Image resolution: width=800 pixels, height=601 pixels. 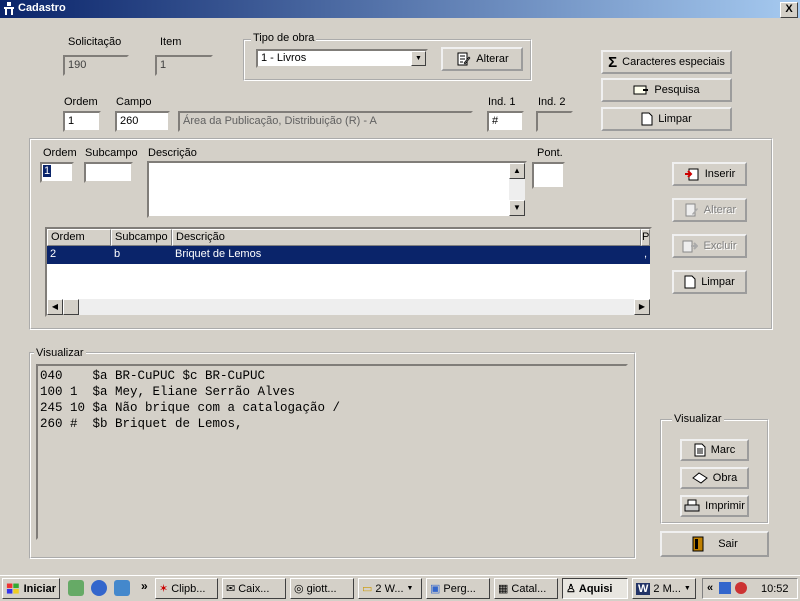 I want to click on close-button: X, so click(x=789, y=10).